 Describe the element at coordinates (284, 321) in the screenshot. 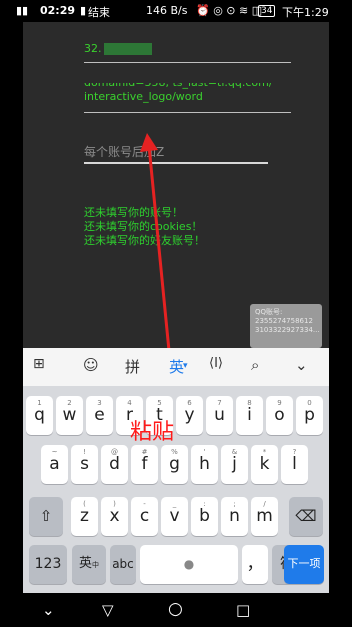

I see `clipboard-line1: 2355274758612` at that location.